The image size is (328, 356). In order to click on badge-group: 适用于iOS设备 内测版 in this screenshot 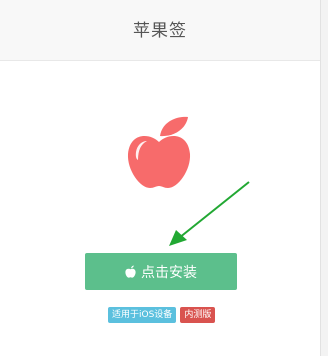, I will do `click(162, 315)`.